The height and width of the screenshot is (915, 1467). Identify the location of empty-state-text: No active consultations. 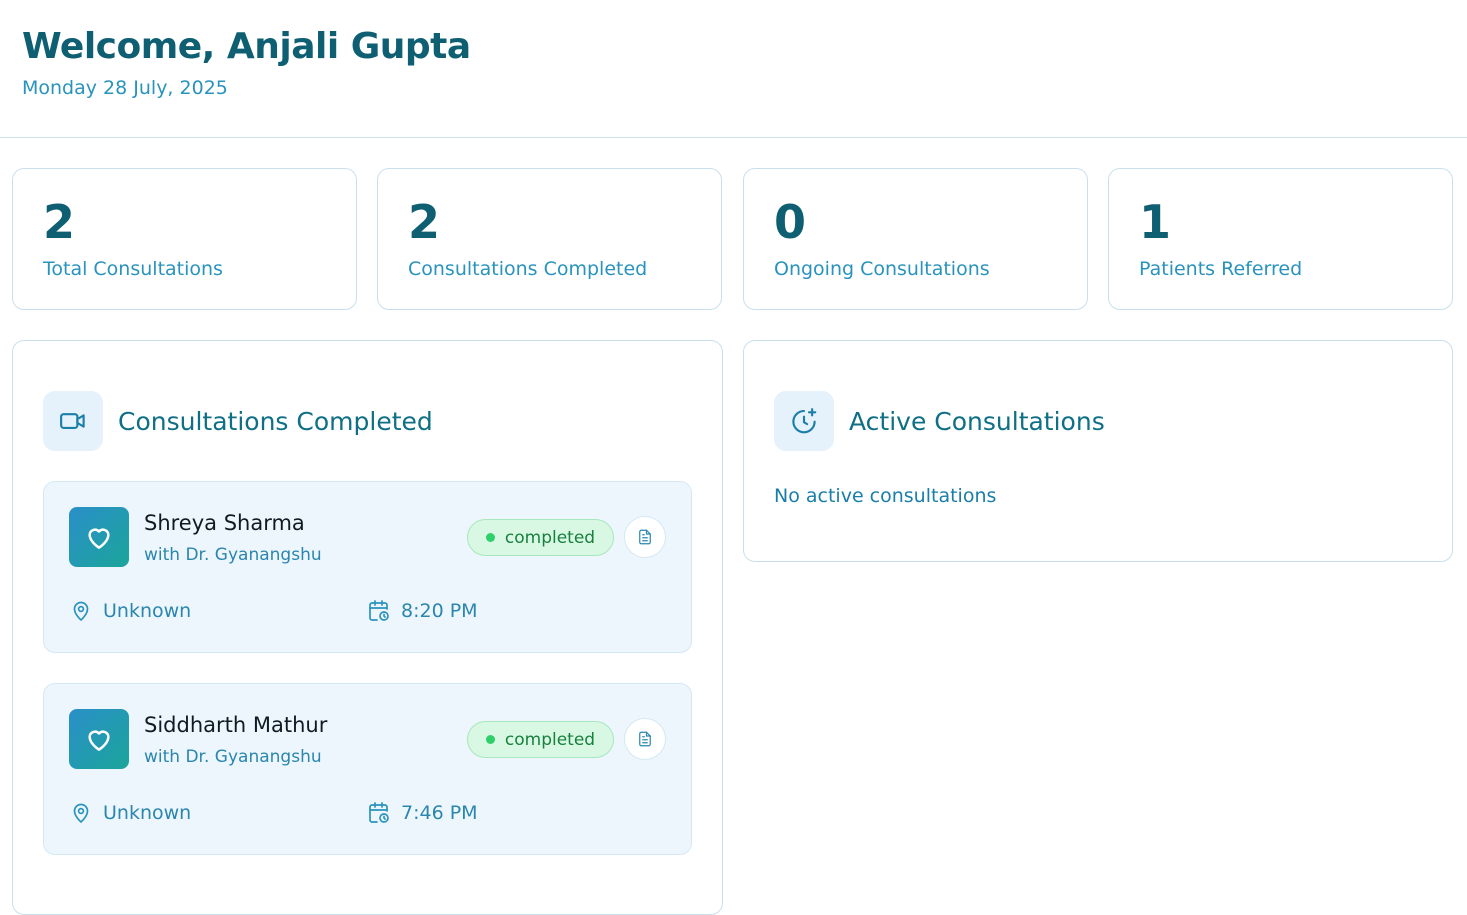
(885, 496).